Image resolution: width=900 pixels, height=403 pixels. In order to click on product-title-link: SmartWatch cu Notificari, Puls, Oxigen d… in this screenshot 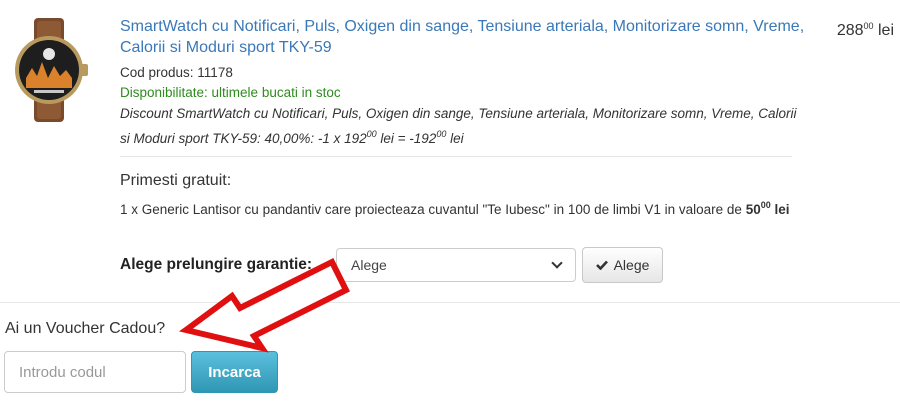, I will do `click(465, 37)`.